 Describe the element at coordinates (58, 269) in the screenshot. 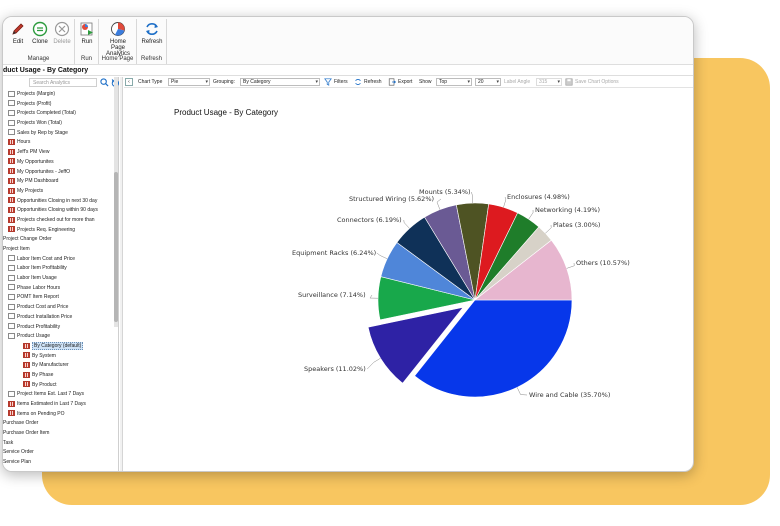

I see `tree-item: Labor Item Profitability` at that location.